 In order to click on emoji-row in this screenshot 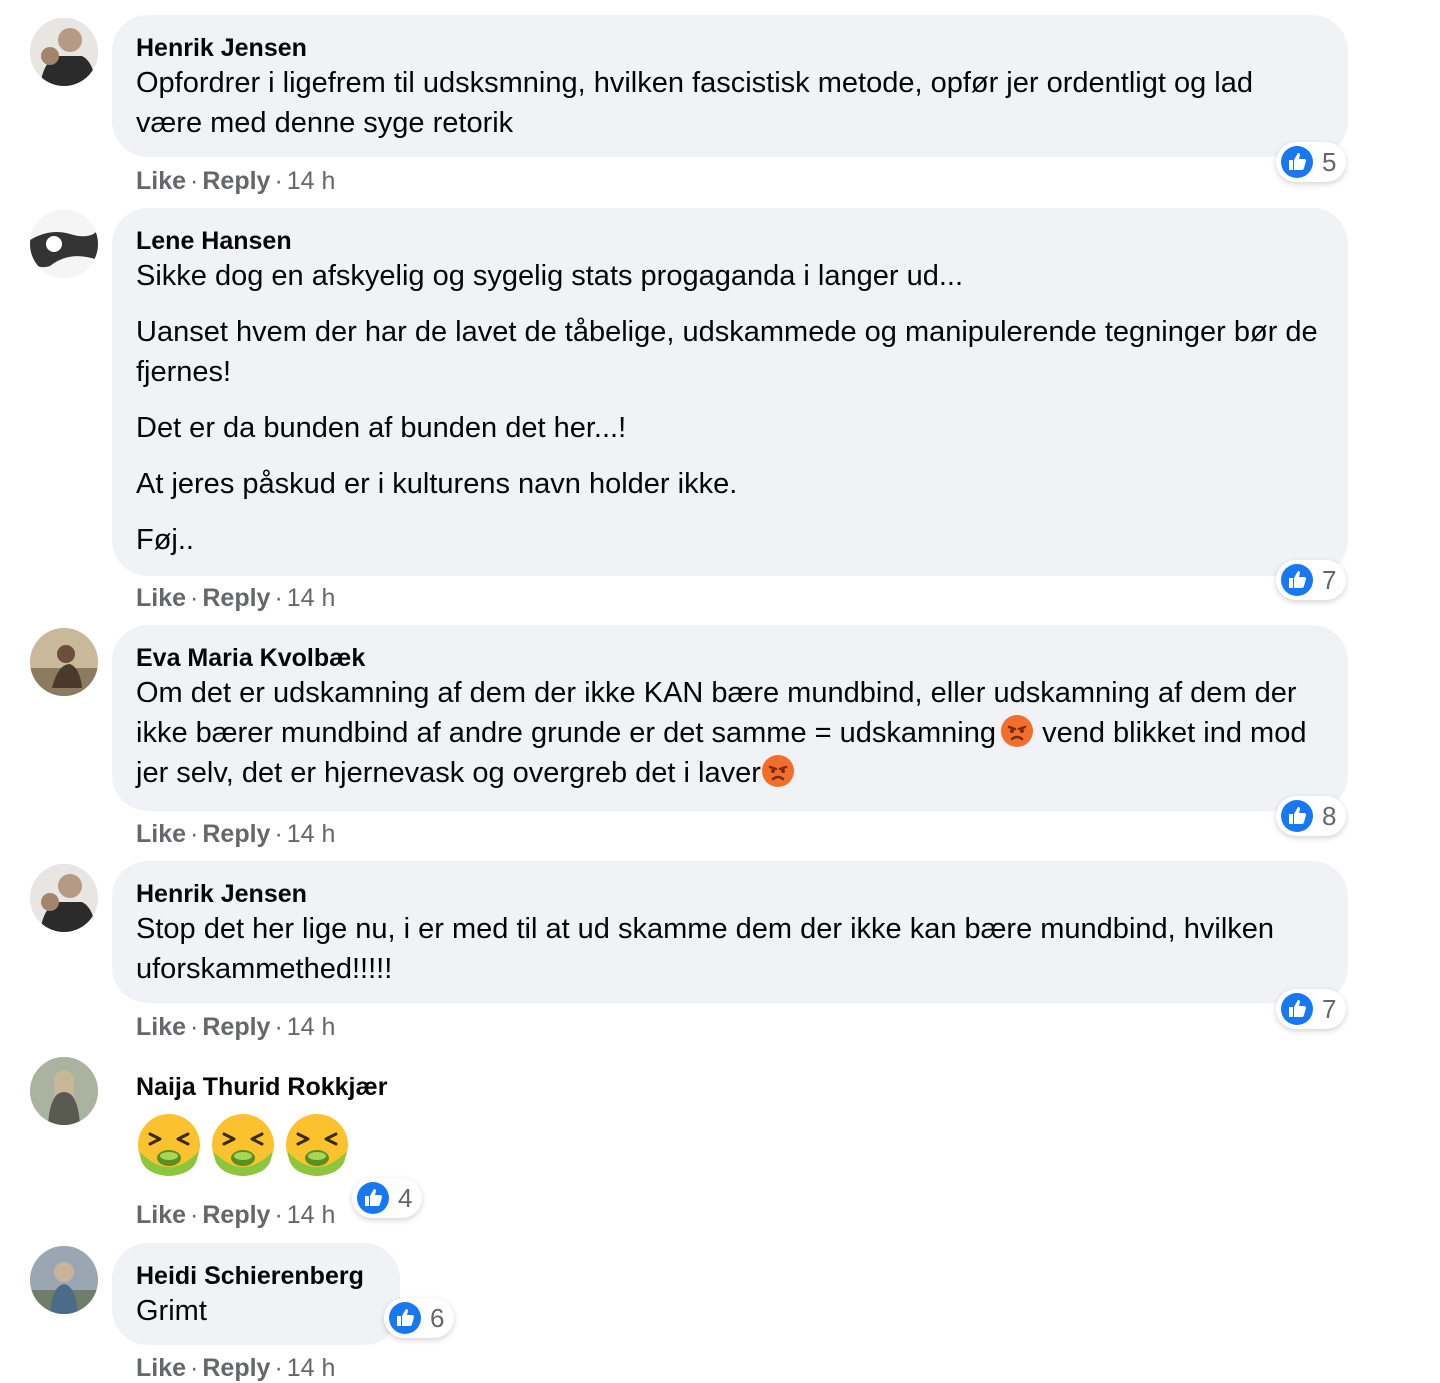, I will do `click(312, 1145)`.